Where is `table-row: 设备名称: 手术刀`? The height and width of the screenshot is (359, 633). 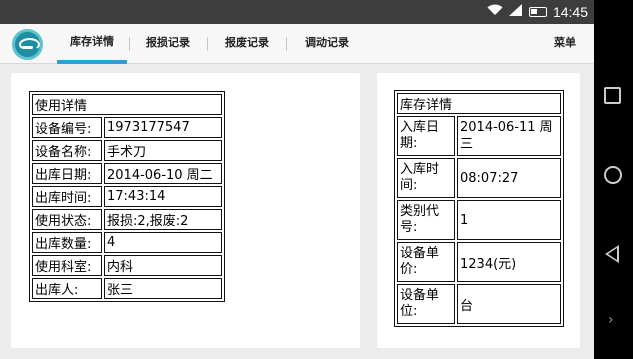
table-row: 设备名称: 手术刀 is located at coordinates (127, 150).